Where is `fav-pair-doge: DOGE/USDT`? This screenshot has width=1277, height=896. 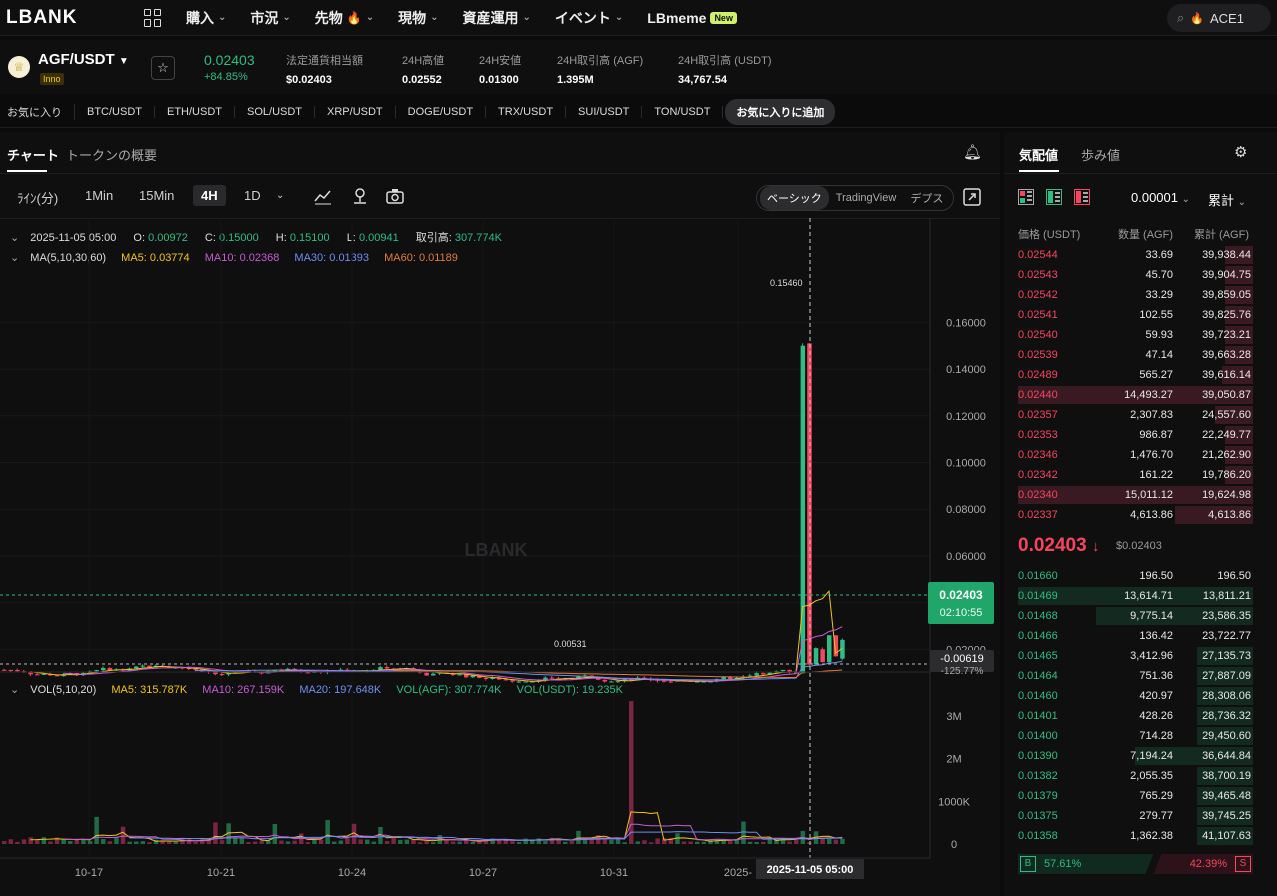 fav-pair-doge: DOGE/USDT is located at coordinates (441, 111).